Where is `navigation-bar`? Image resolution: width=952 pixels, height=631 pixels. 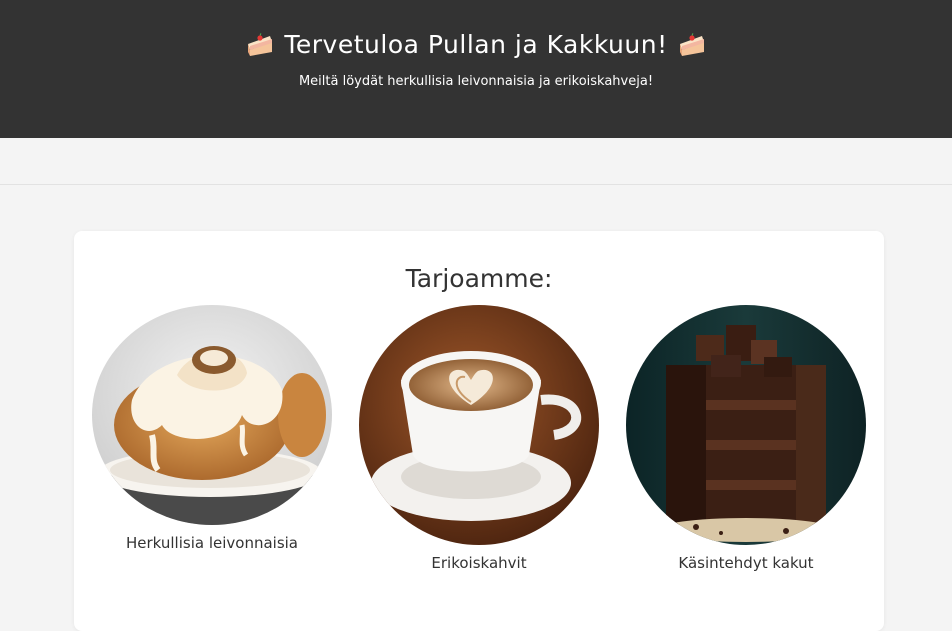
navigation-bar is located at coordinates (476, 161).